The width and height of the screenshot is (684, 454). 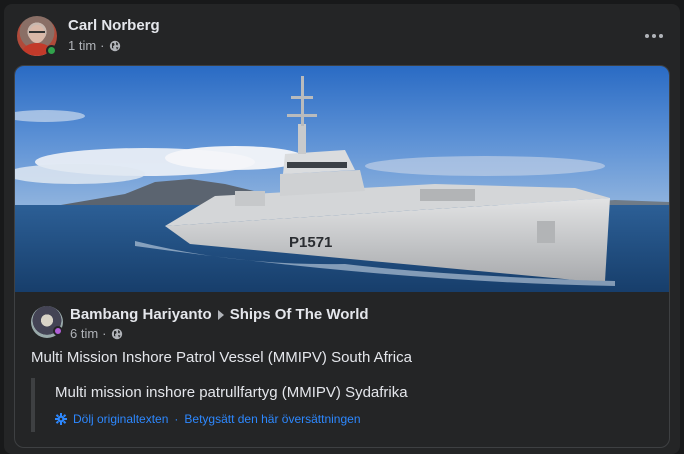 What do you see at coordinates (310, 242) in the screenshot?
I see `hull-number: P1571` at bounding box center [310, 242].